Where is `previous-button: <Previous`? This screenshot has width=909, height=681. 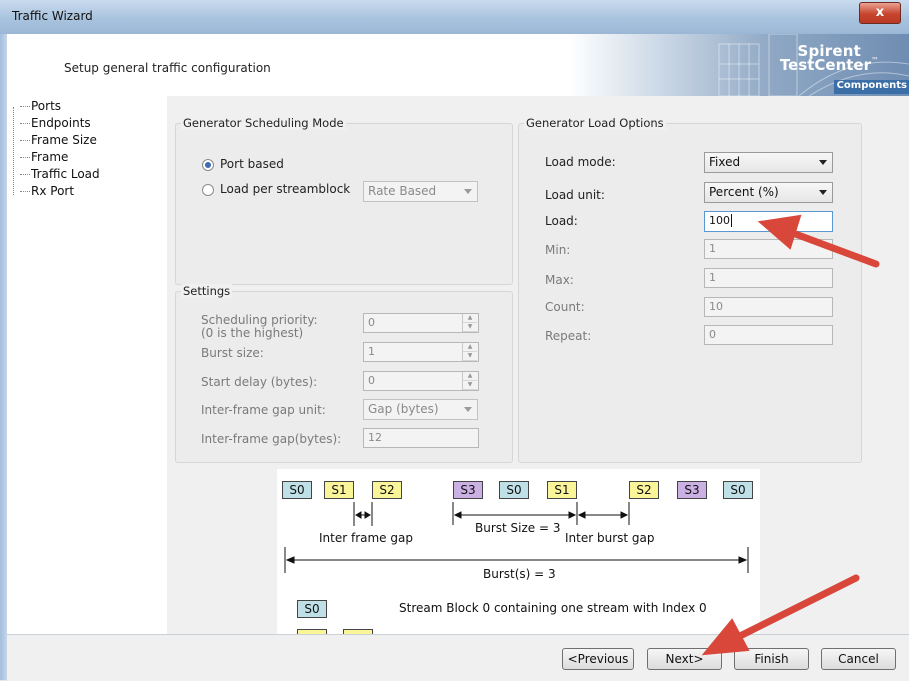 previous-button: <Previous is located at coordinates (598, 659).